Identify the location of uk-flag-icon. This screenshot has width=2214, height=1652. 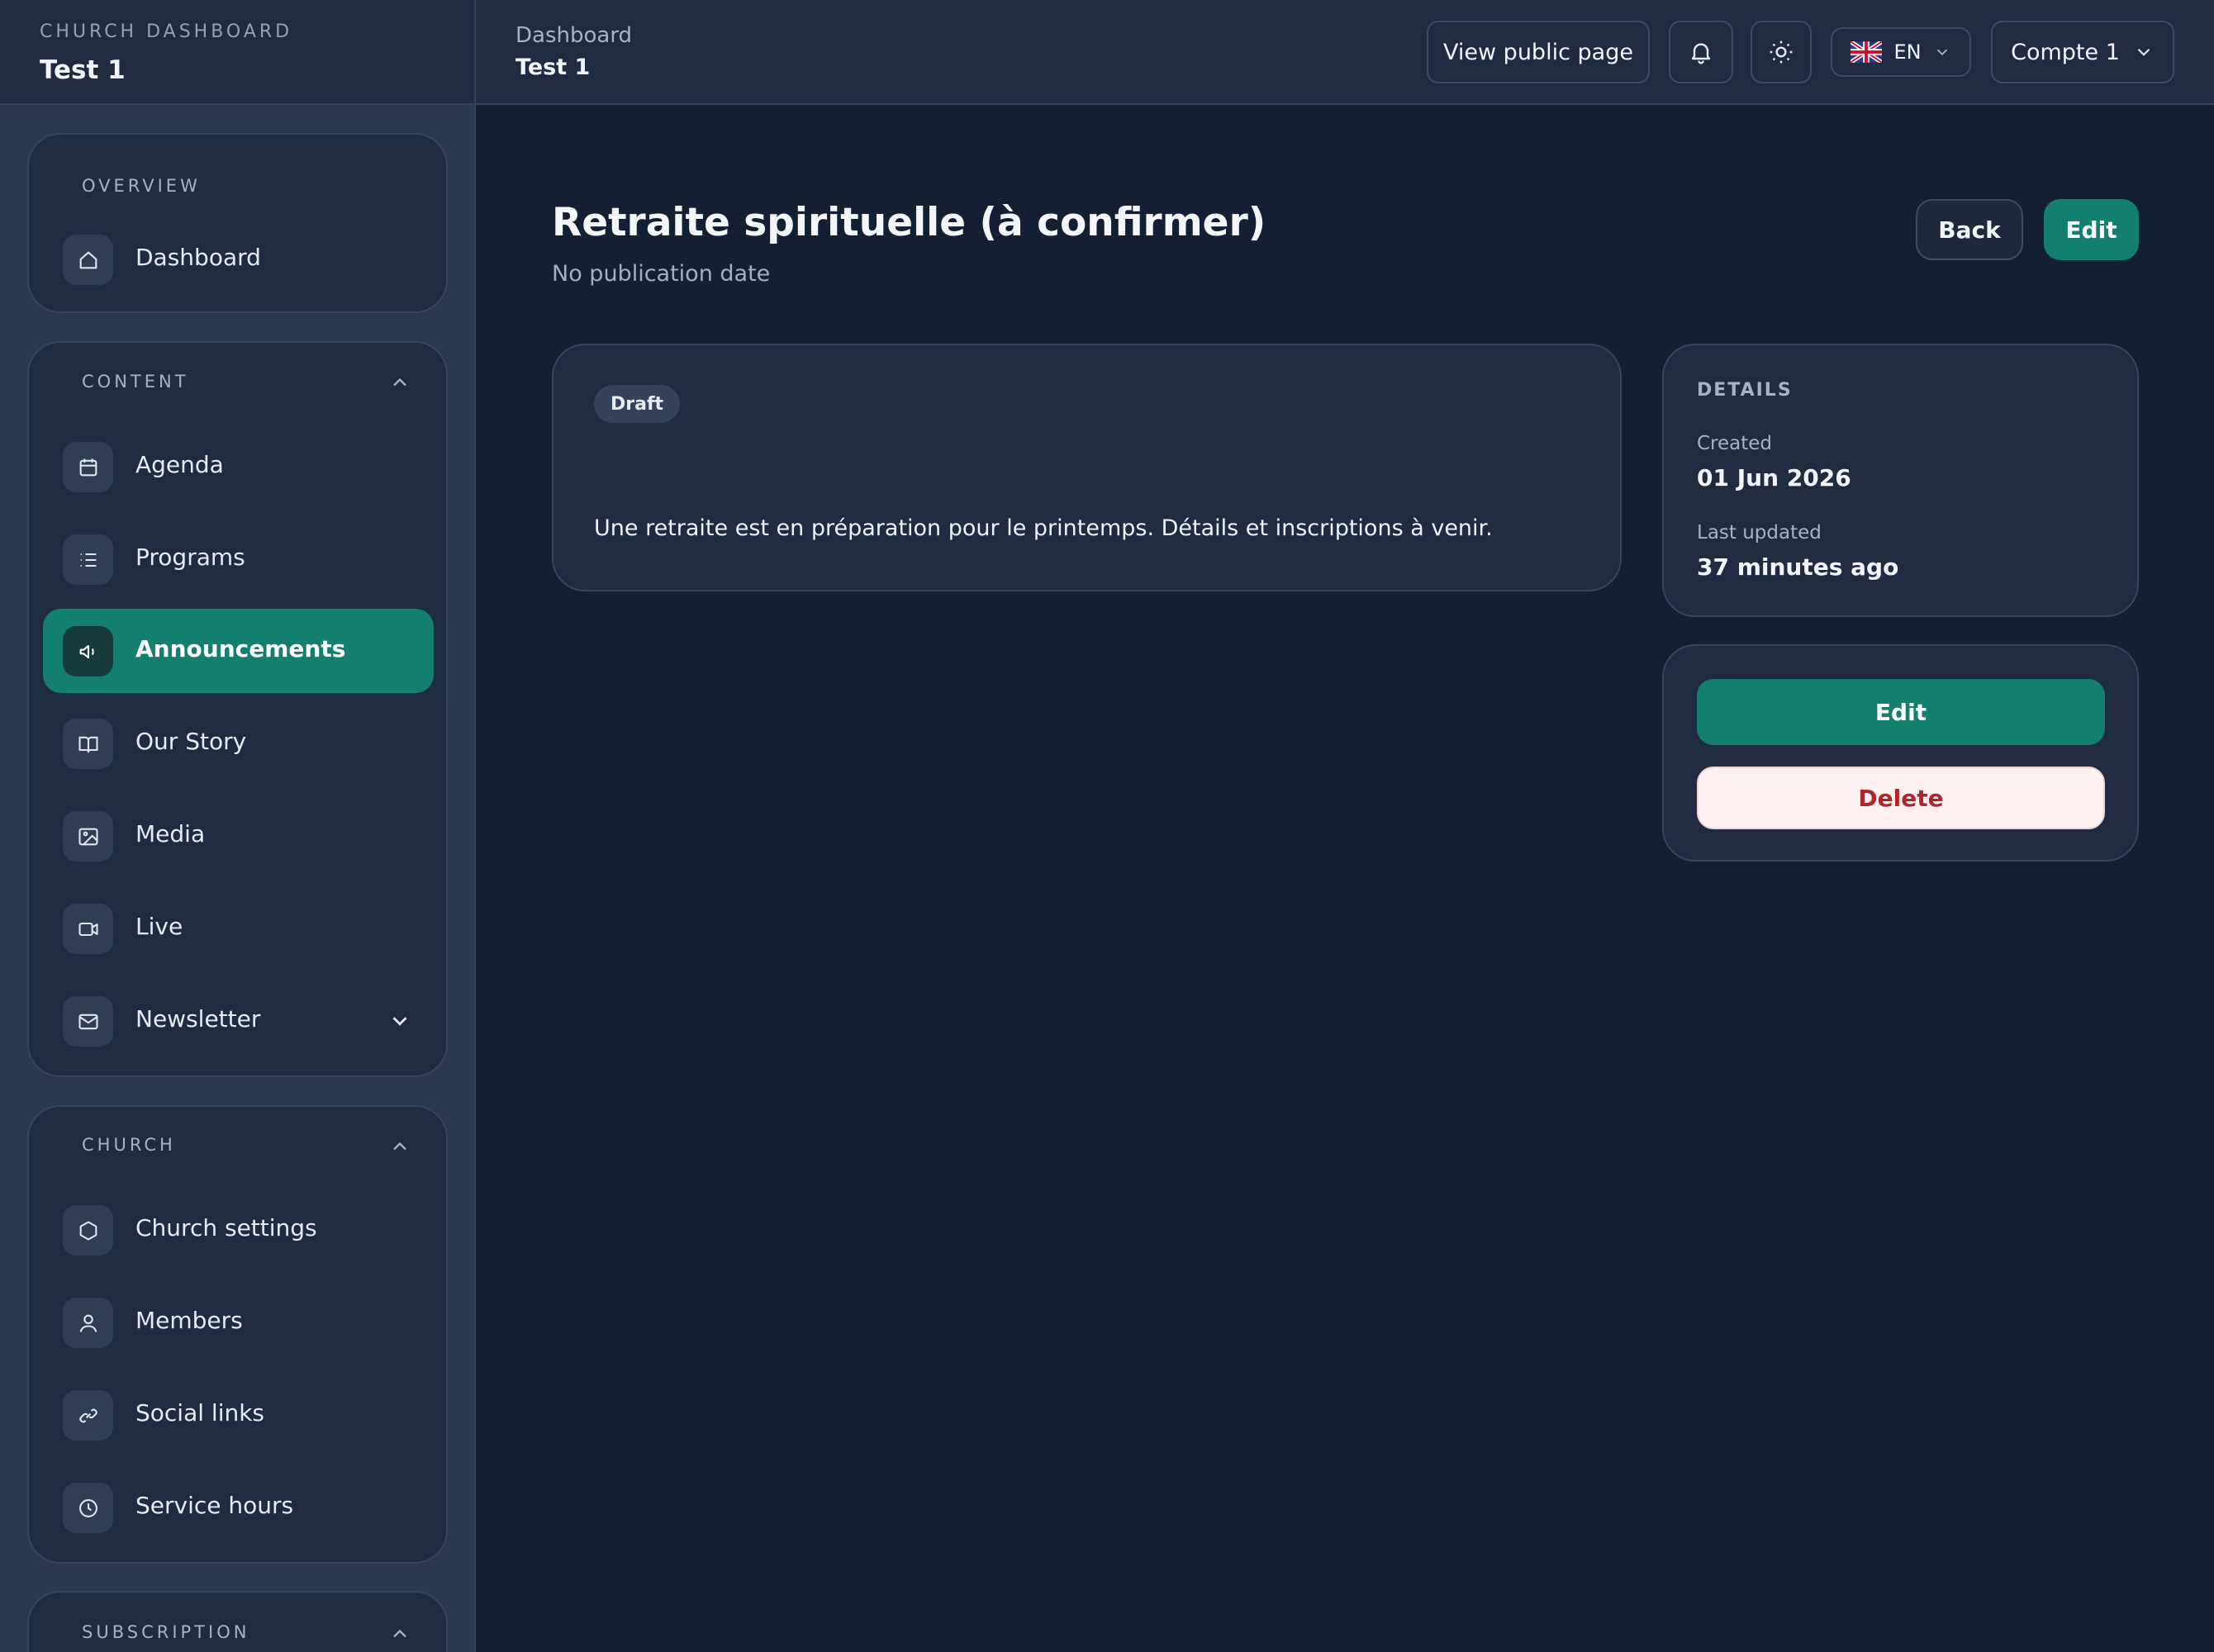
(1867, 52).